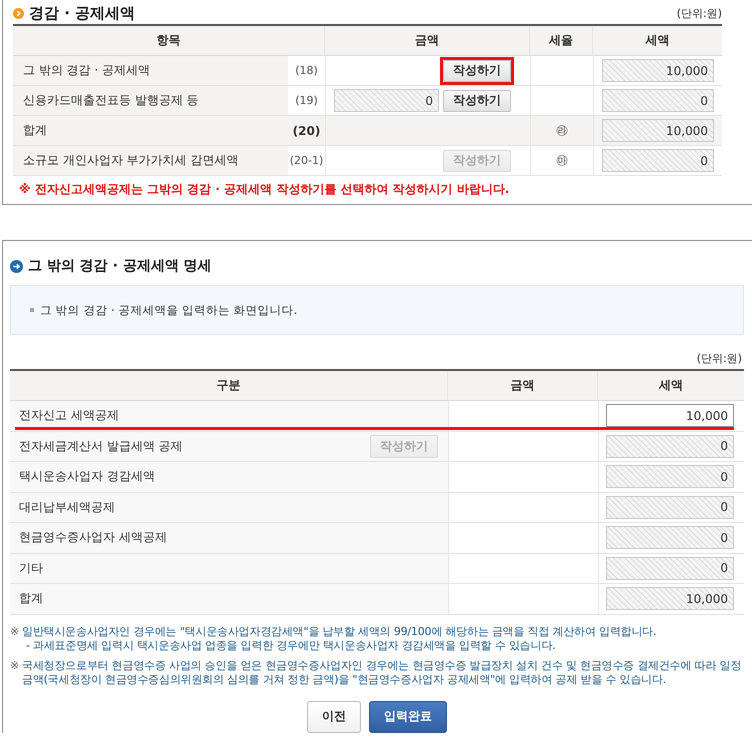  I want to click on action-button: 이전, so click(334, 716).